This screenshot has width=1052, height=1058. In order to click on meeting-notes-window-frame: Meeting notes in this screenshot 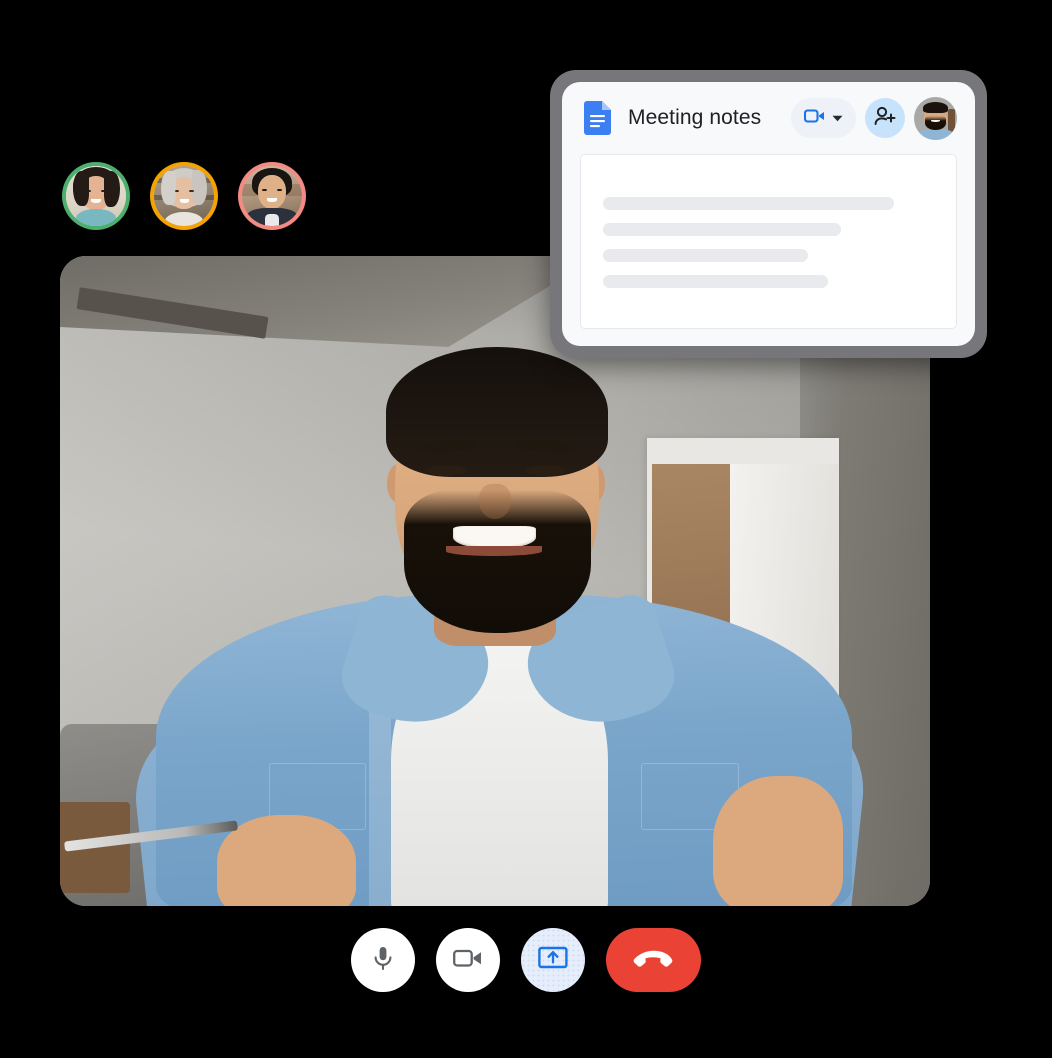, I will do `click(768, 214)`.